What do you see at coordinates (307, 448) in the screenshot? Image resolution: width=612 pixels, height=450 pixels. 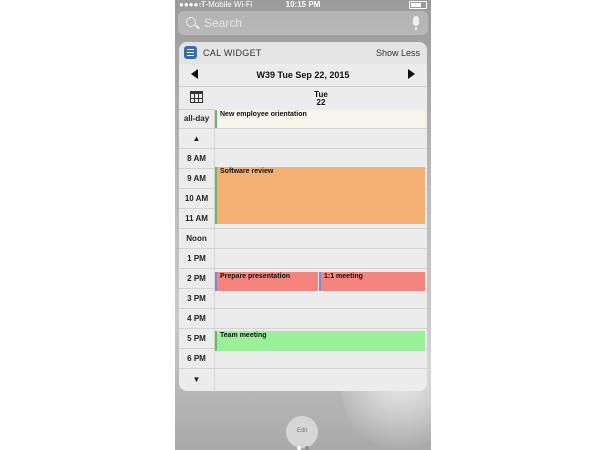 I see `page-dot` at bounding box center [307, 448].